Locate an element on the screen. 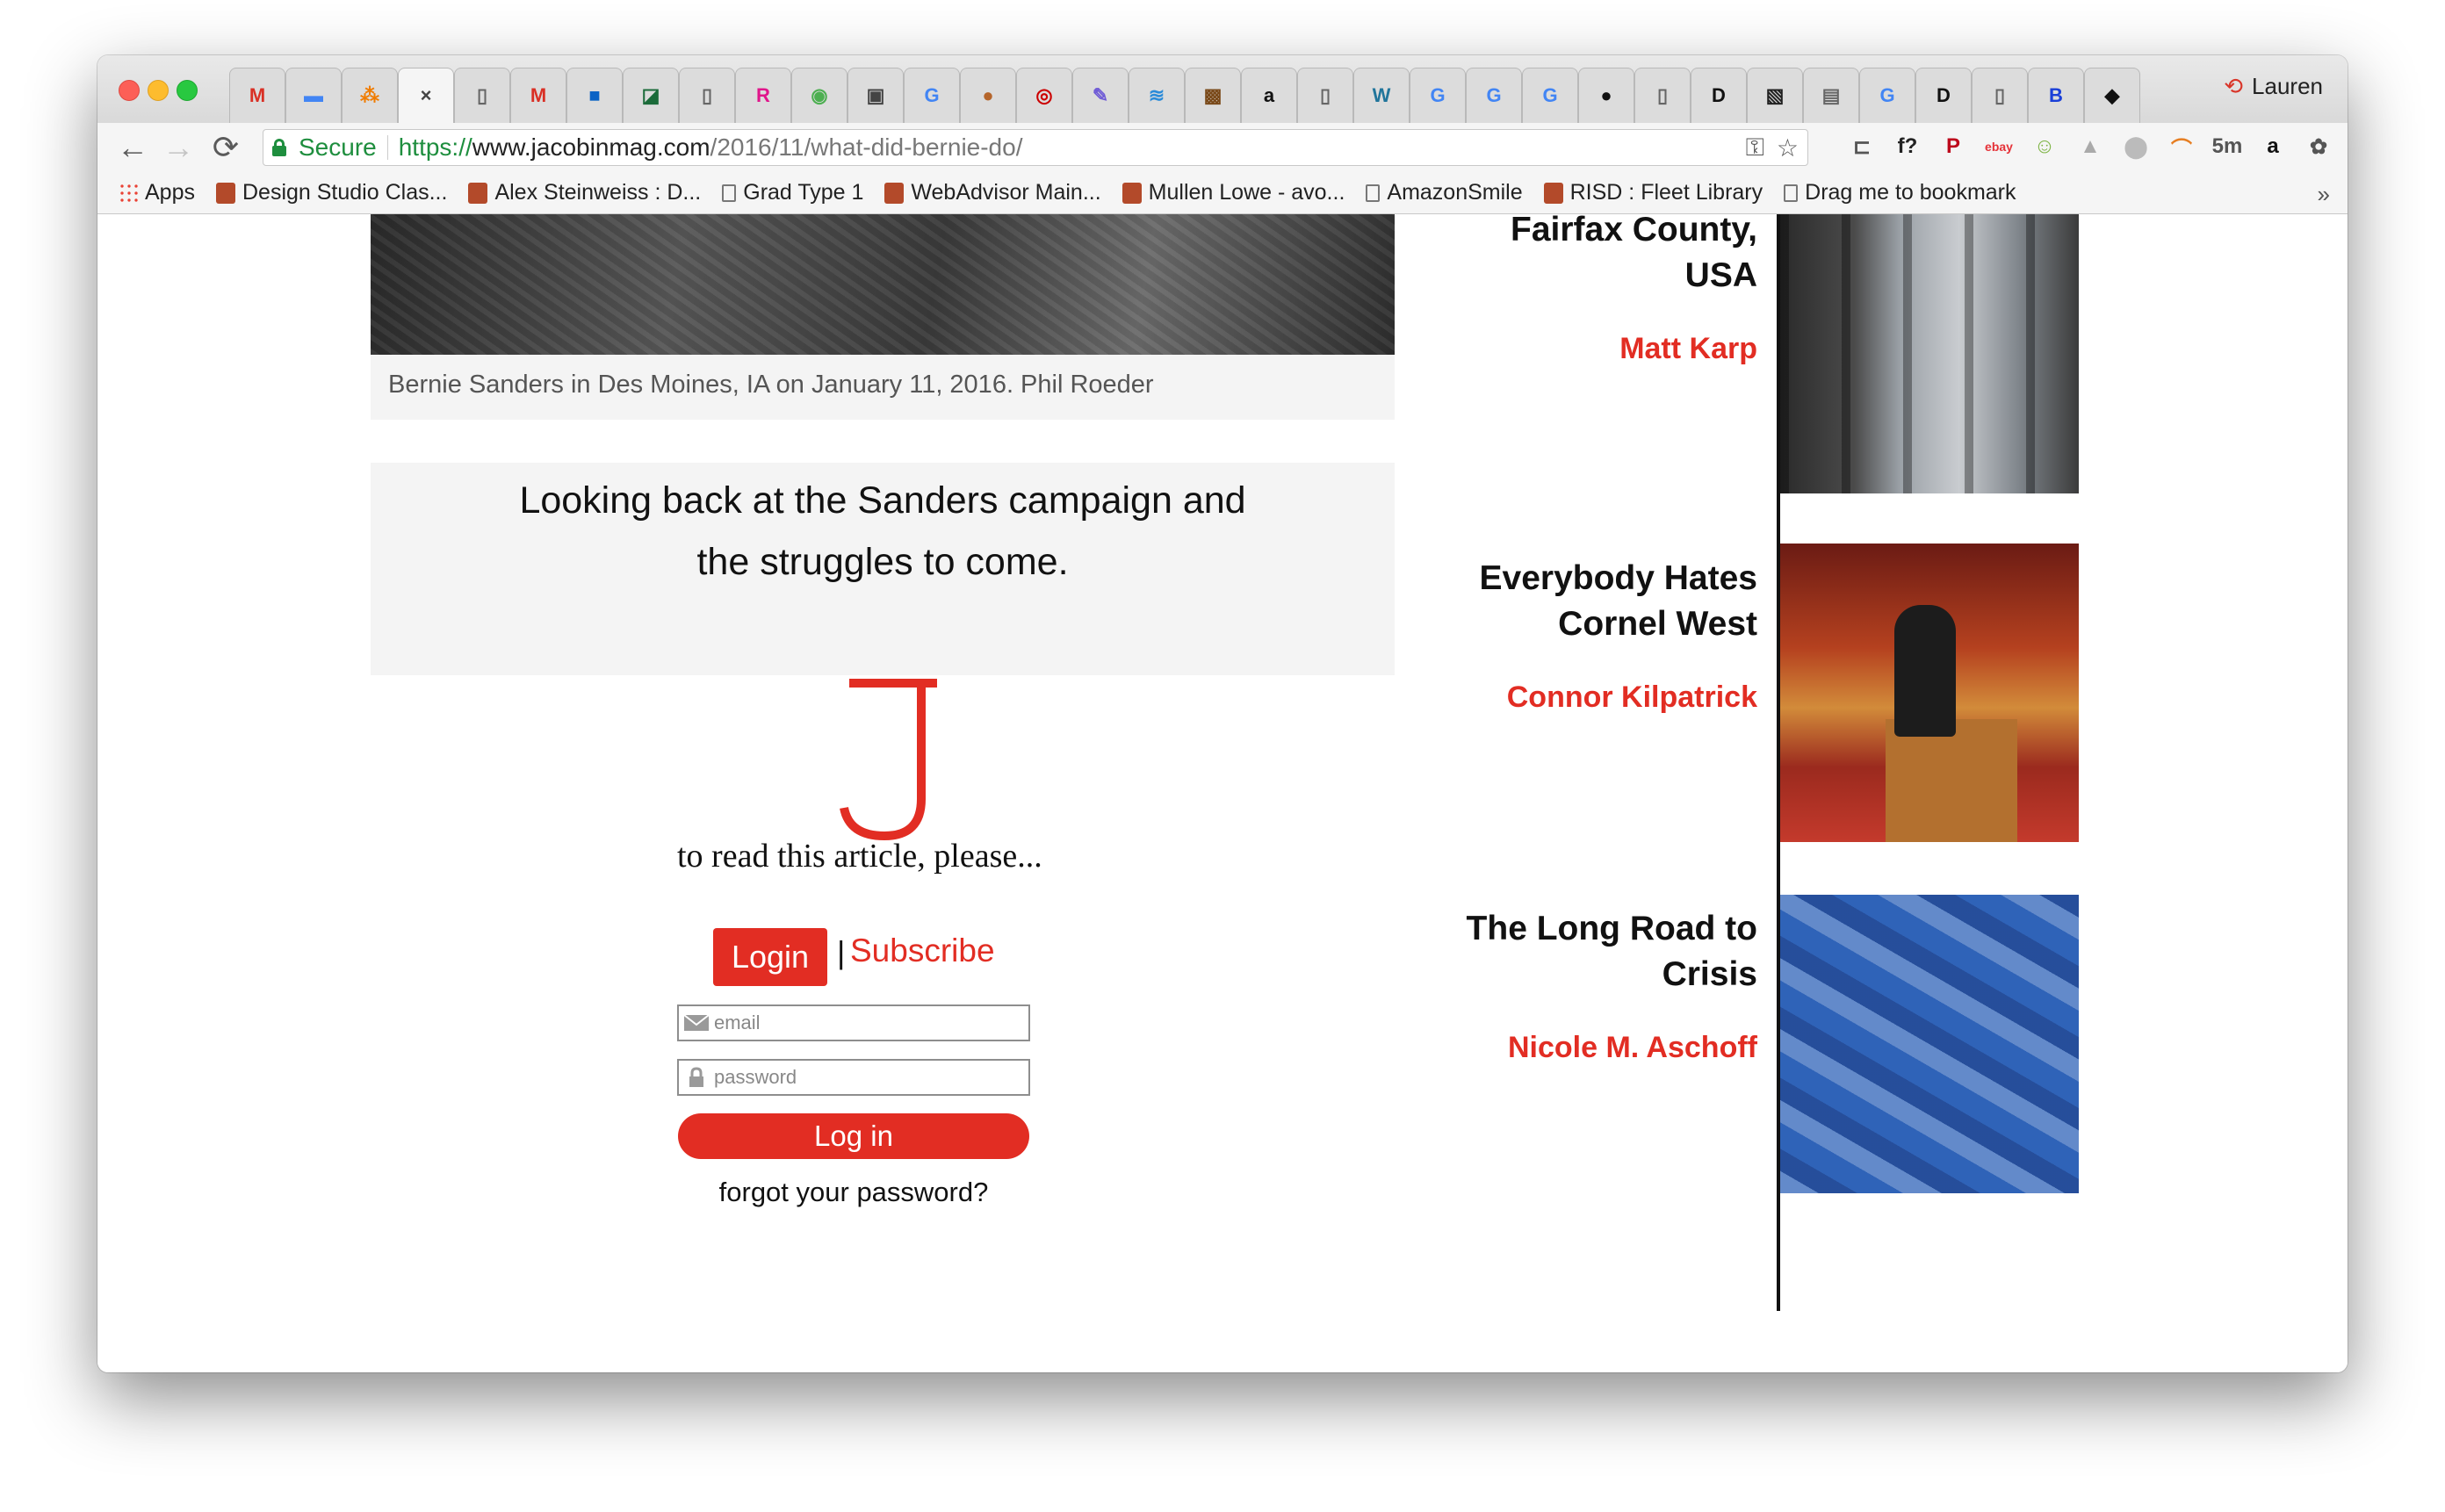  browser-tab: ▧ is located at coordinates (1775, 95).